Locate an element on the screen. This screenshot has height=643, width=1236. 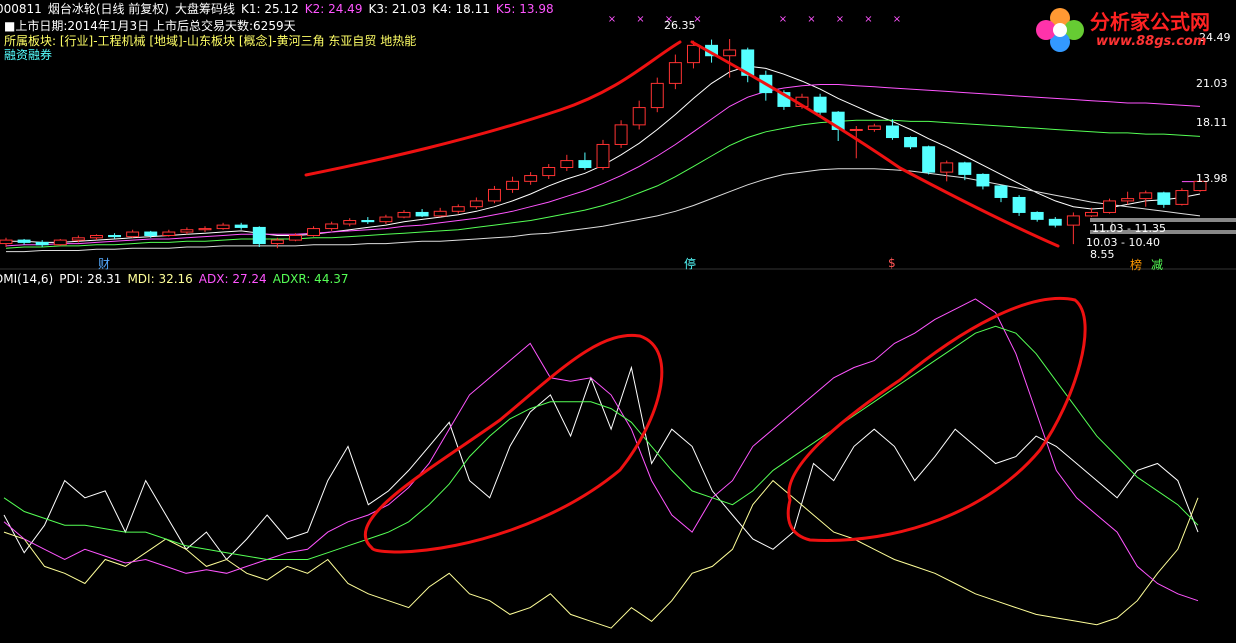
k-value-3: K3: 21.03 is located at coordinates (397, 9).